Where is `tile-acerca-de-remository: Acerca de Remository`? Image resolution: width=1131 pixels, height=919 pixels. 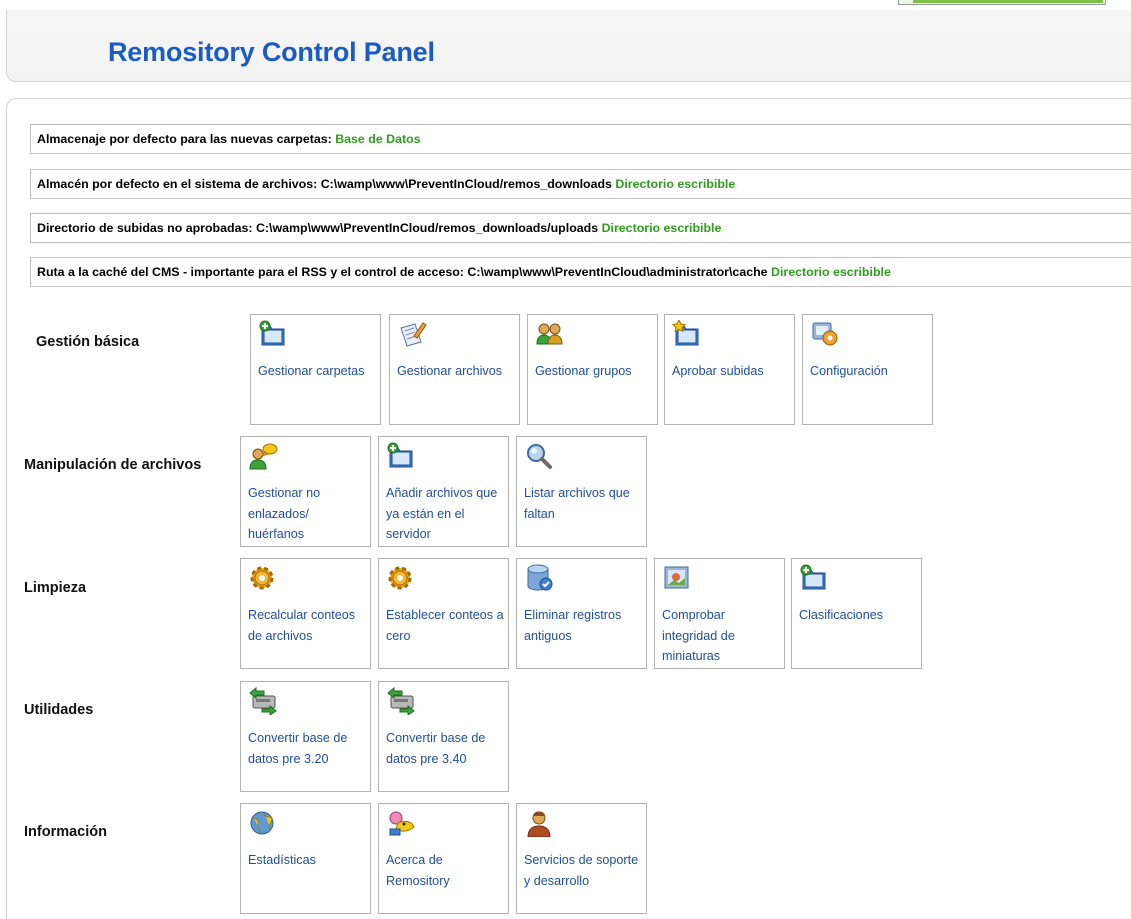 tile-acerca-de-remository: Acerca de Remository is located at coordinates (443, 858).